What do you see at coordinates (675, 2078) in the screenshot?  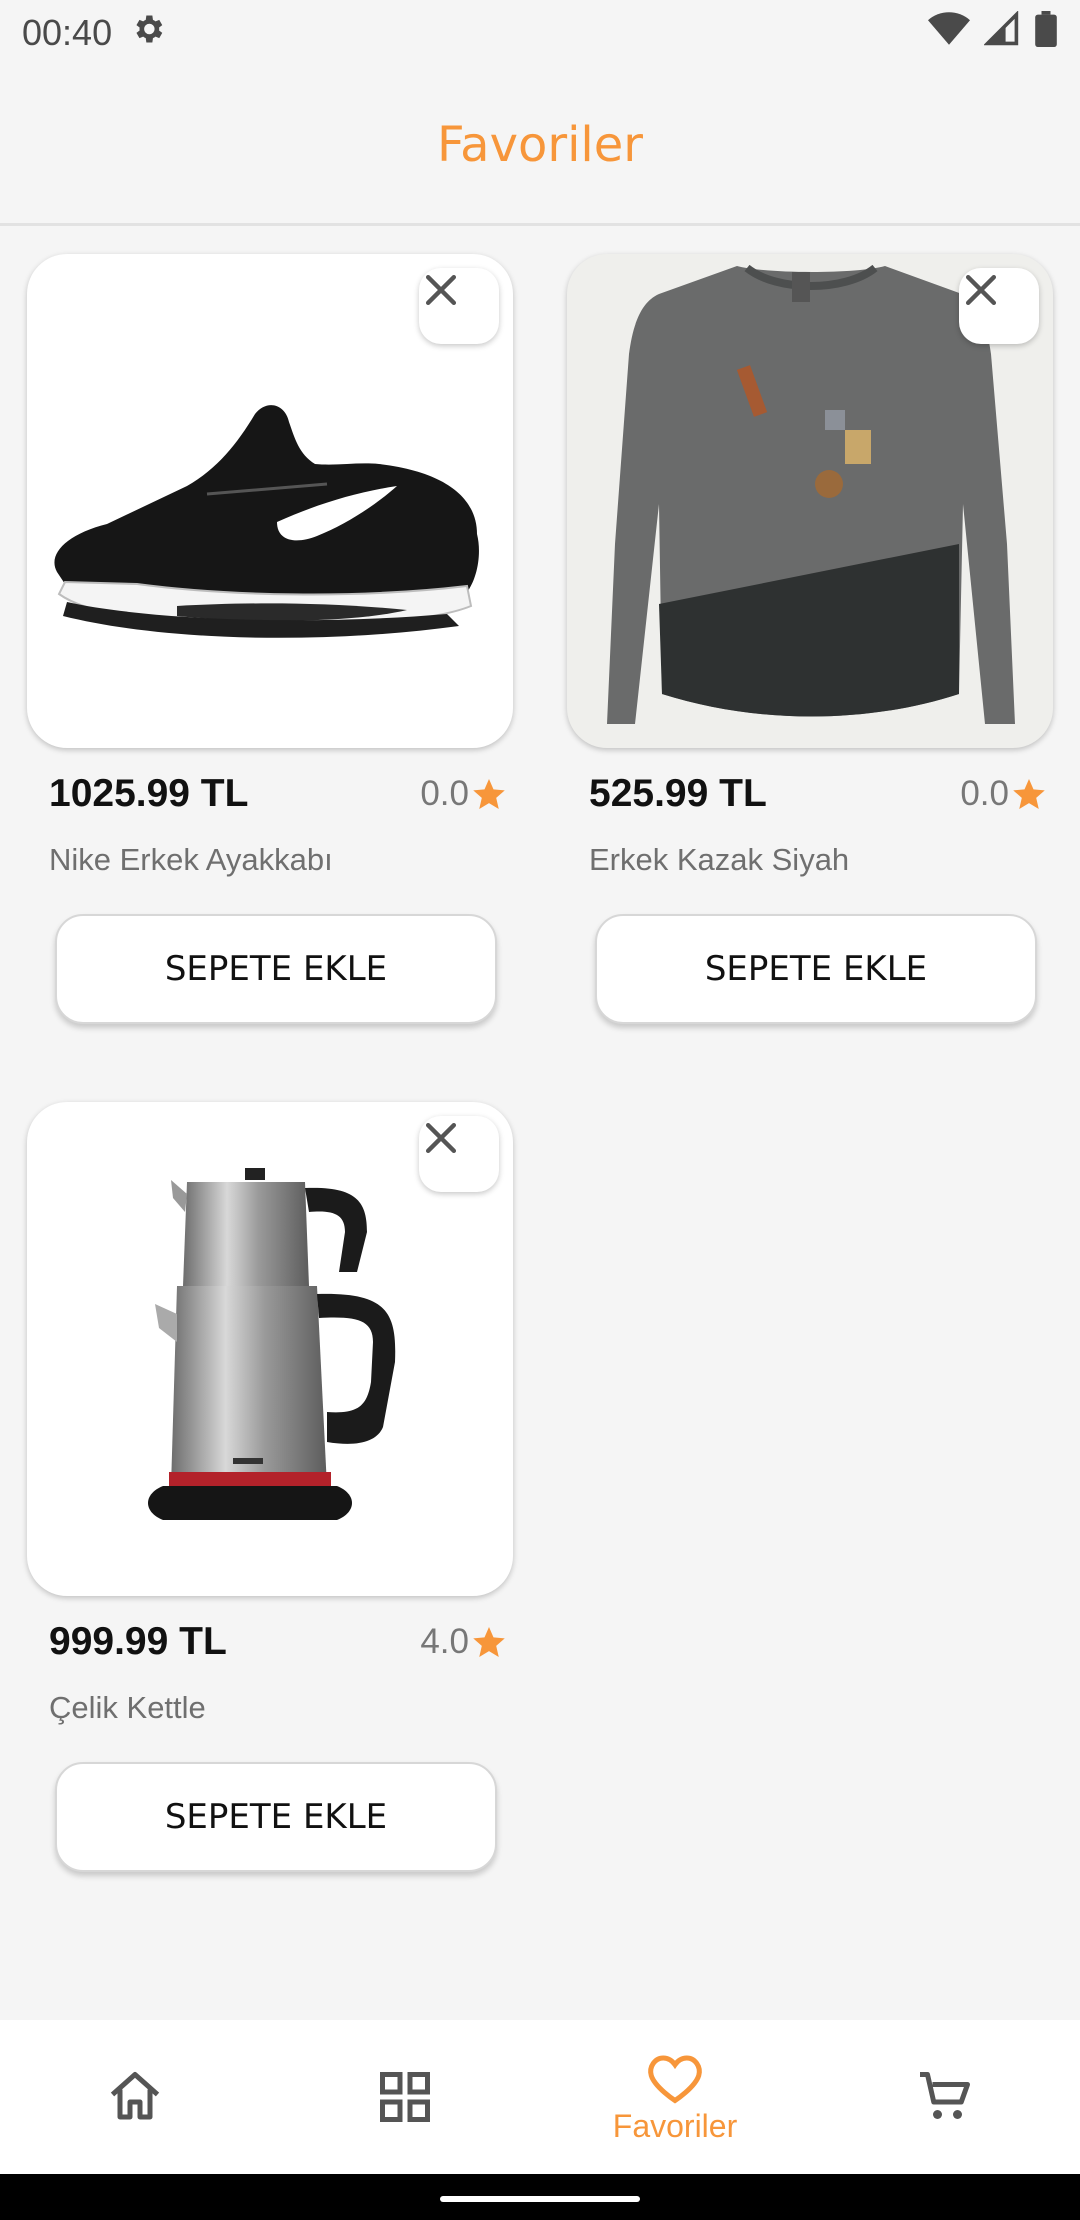 I see `heart-icon` at bounding box center [675, 2078].